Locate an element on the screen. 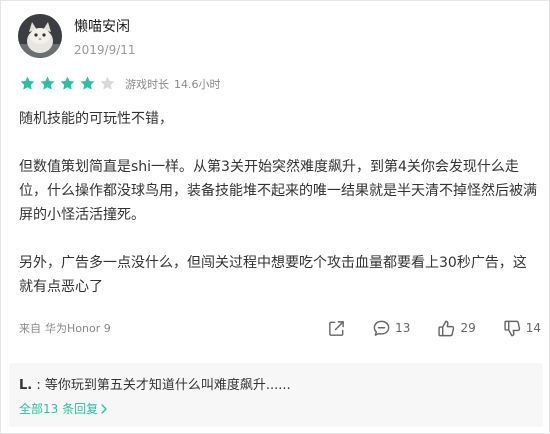  device-info: 来自 华为Honor 9 is located at coordinates (65, 328).